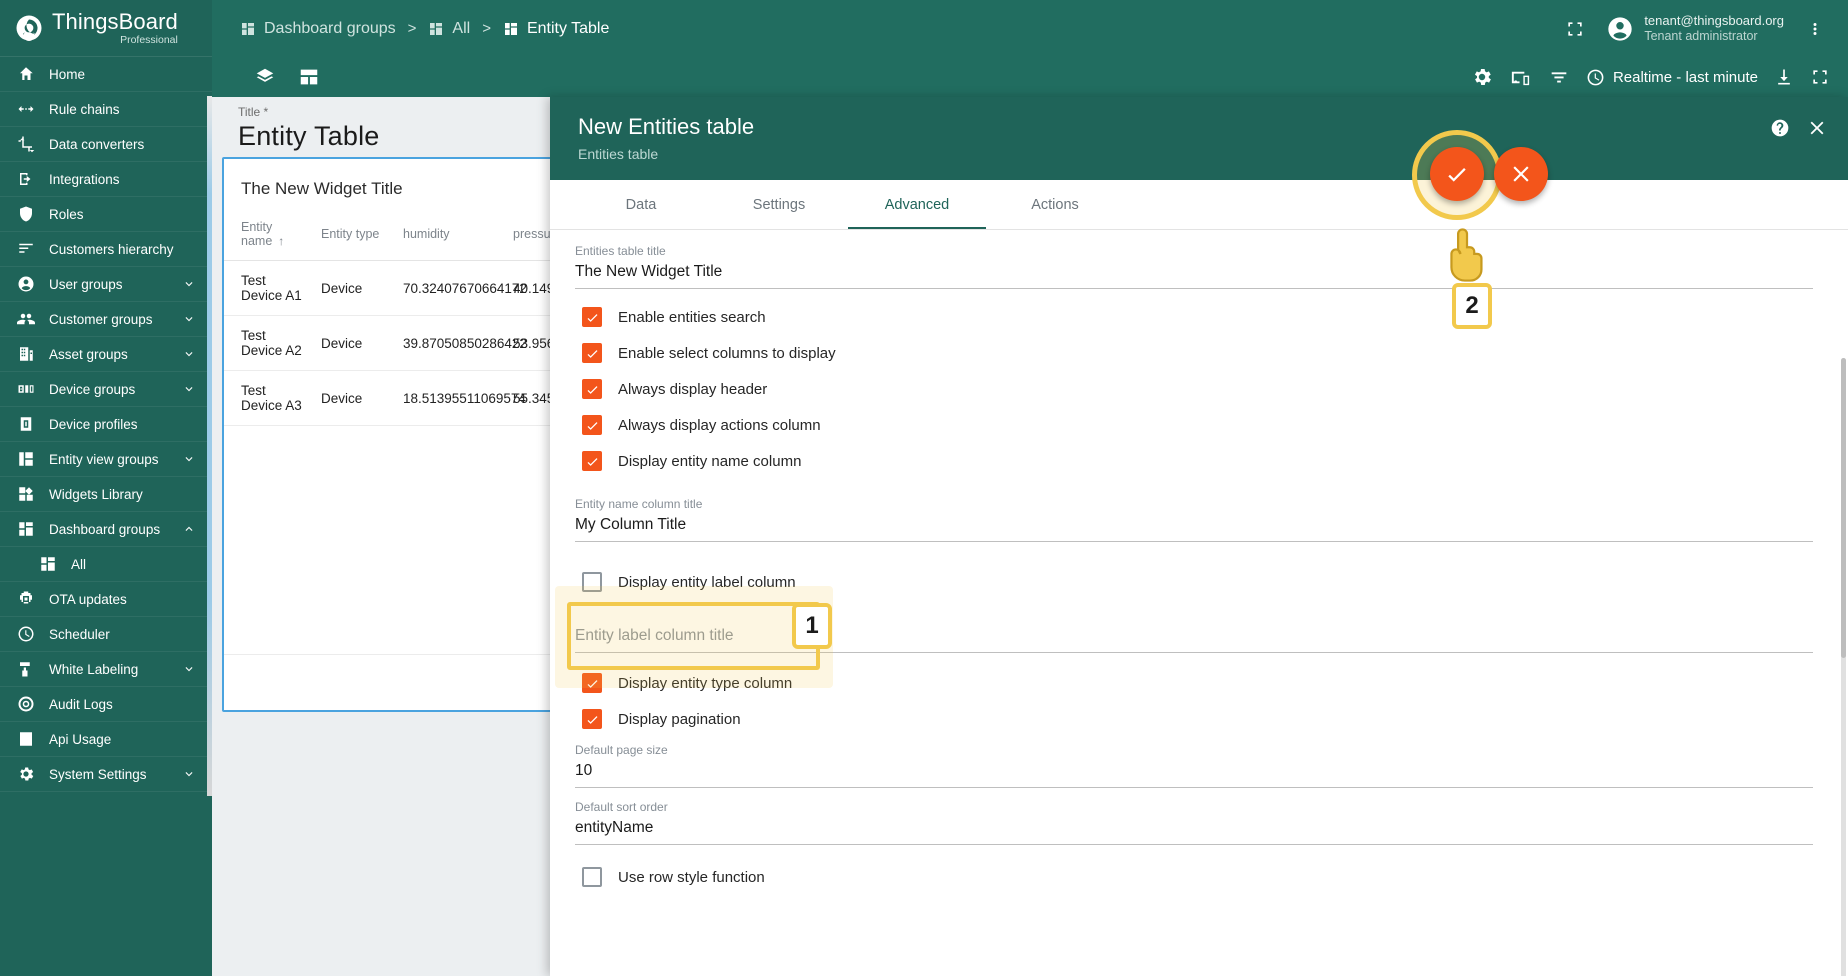 The width and height of the screenshot is (1848, 976). I want to click on field-default-page-size: Default page size 10, so click(1194, 762).